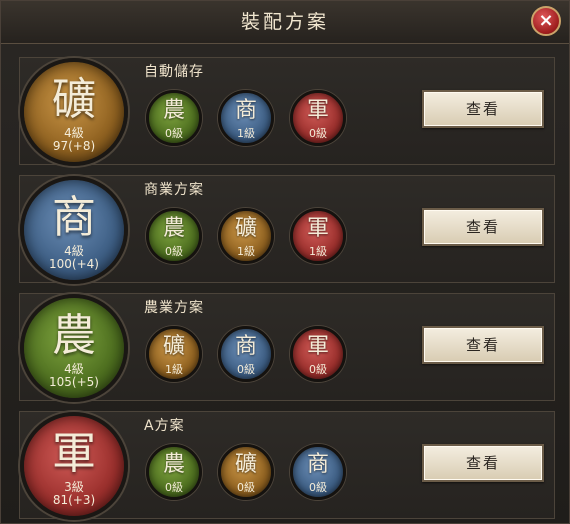 The height and width of the screenshot is (524, 570). Describe the element at coordinates (74, 500) in the screenshot. I see `main-medal-value: 81(+3)` at that location.